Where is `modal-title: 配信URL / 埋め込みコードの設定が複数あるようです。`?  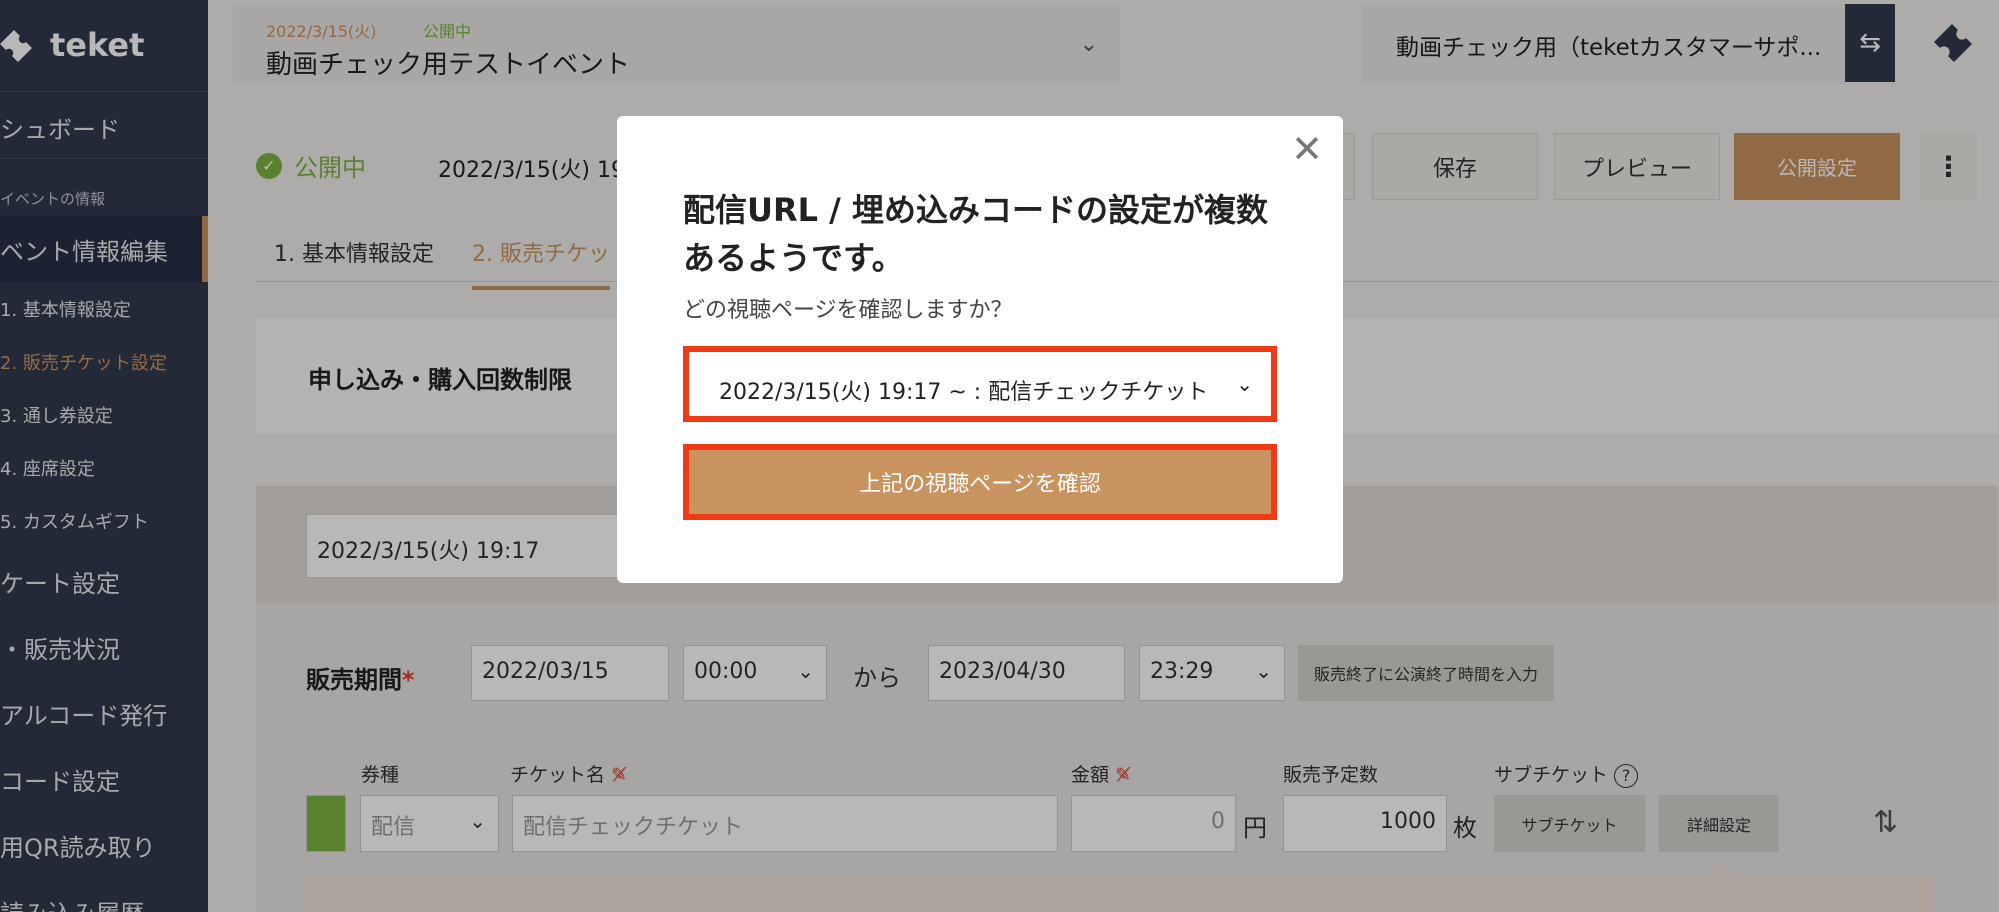 modal-title: 配信URL / 埋め込みコードの設定が複数あるようです。 is located at coordinates (975, 234).